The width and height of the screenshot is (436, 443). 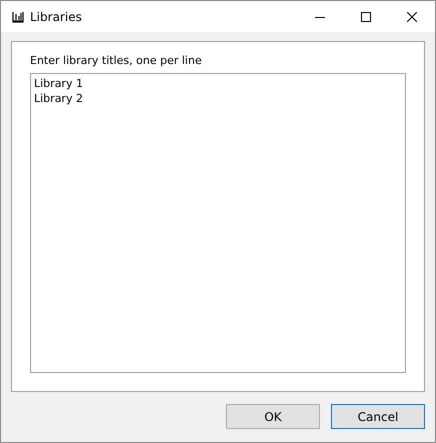 What do you see at coordinates (18, 16) in the screenshot?
I see `chart-icon` at bounding box center [18, 16].